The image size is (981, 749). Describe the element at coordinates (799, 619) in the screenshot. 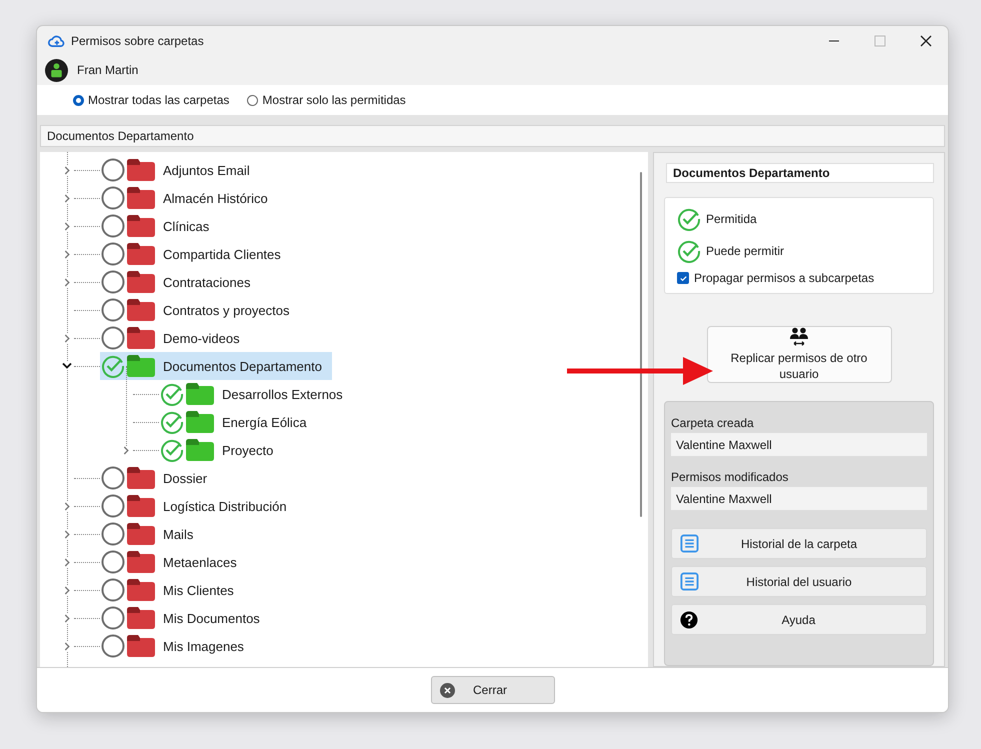

I see `action-button: Ayuda` at that location.